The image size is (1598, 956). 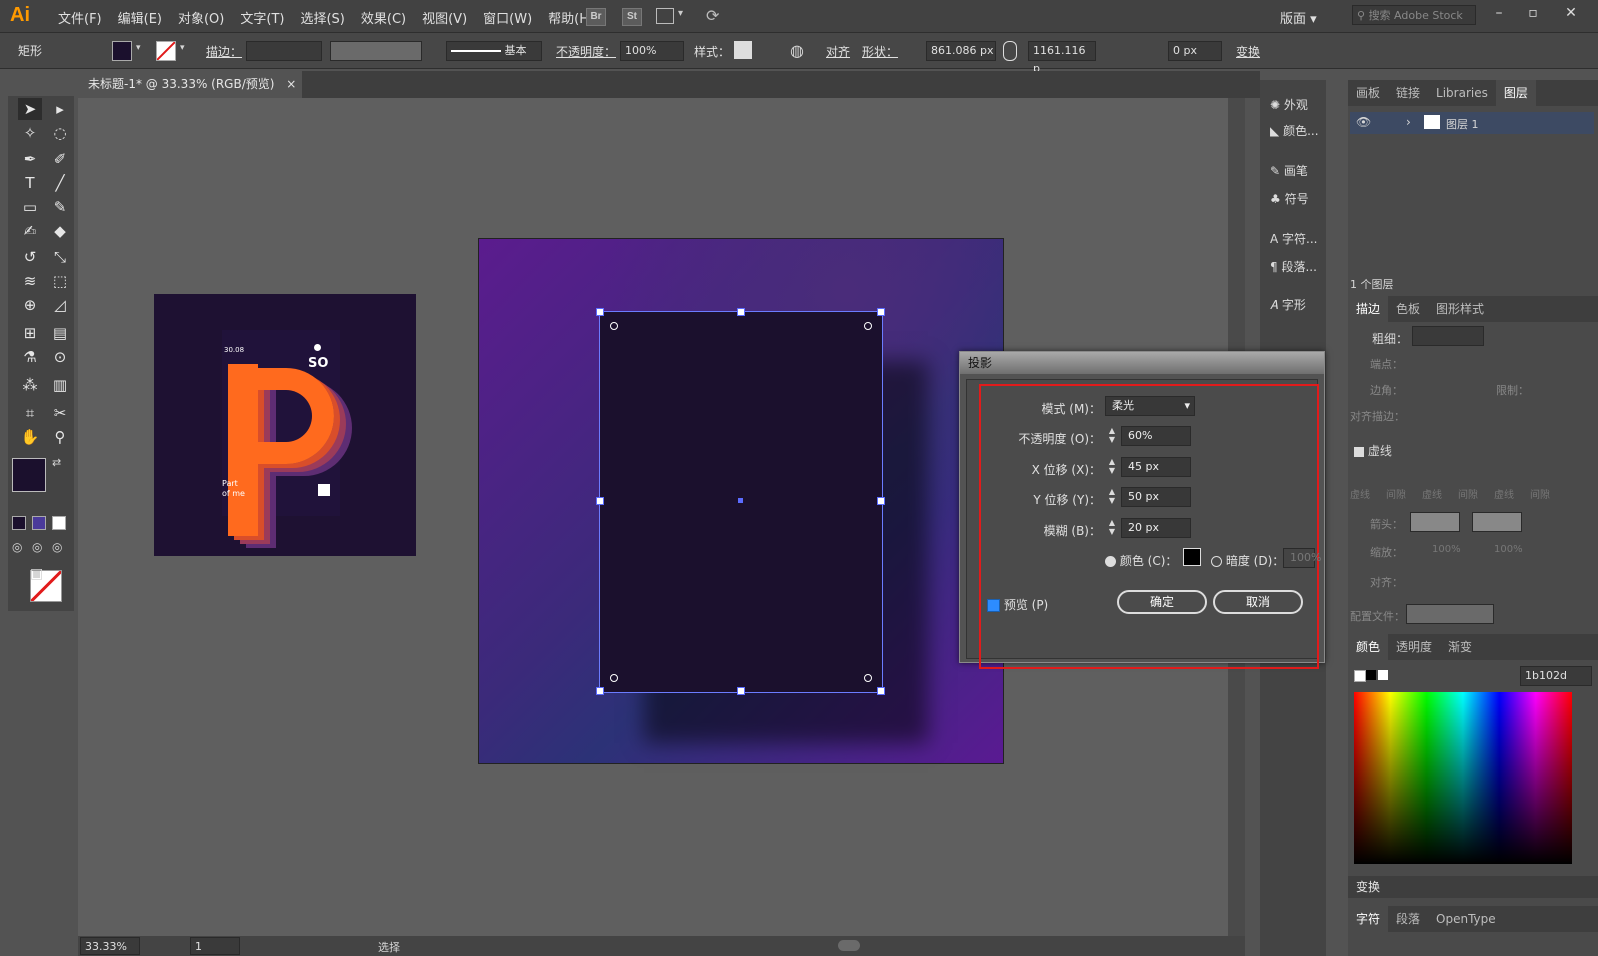 What do you see at coordinates (1289, 198) in the screenshot?
I see `symbols-panel-button: ♣ 符号` at bounding box center [1289, 198].